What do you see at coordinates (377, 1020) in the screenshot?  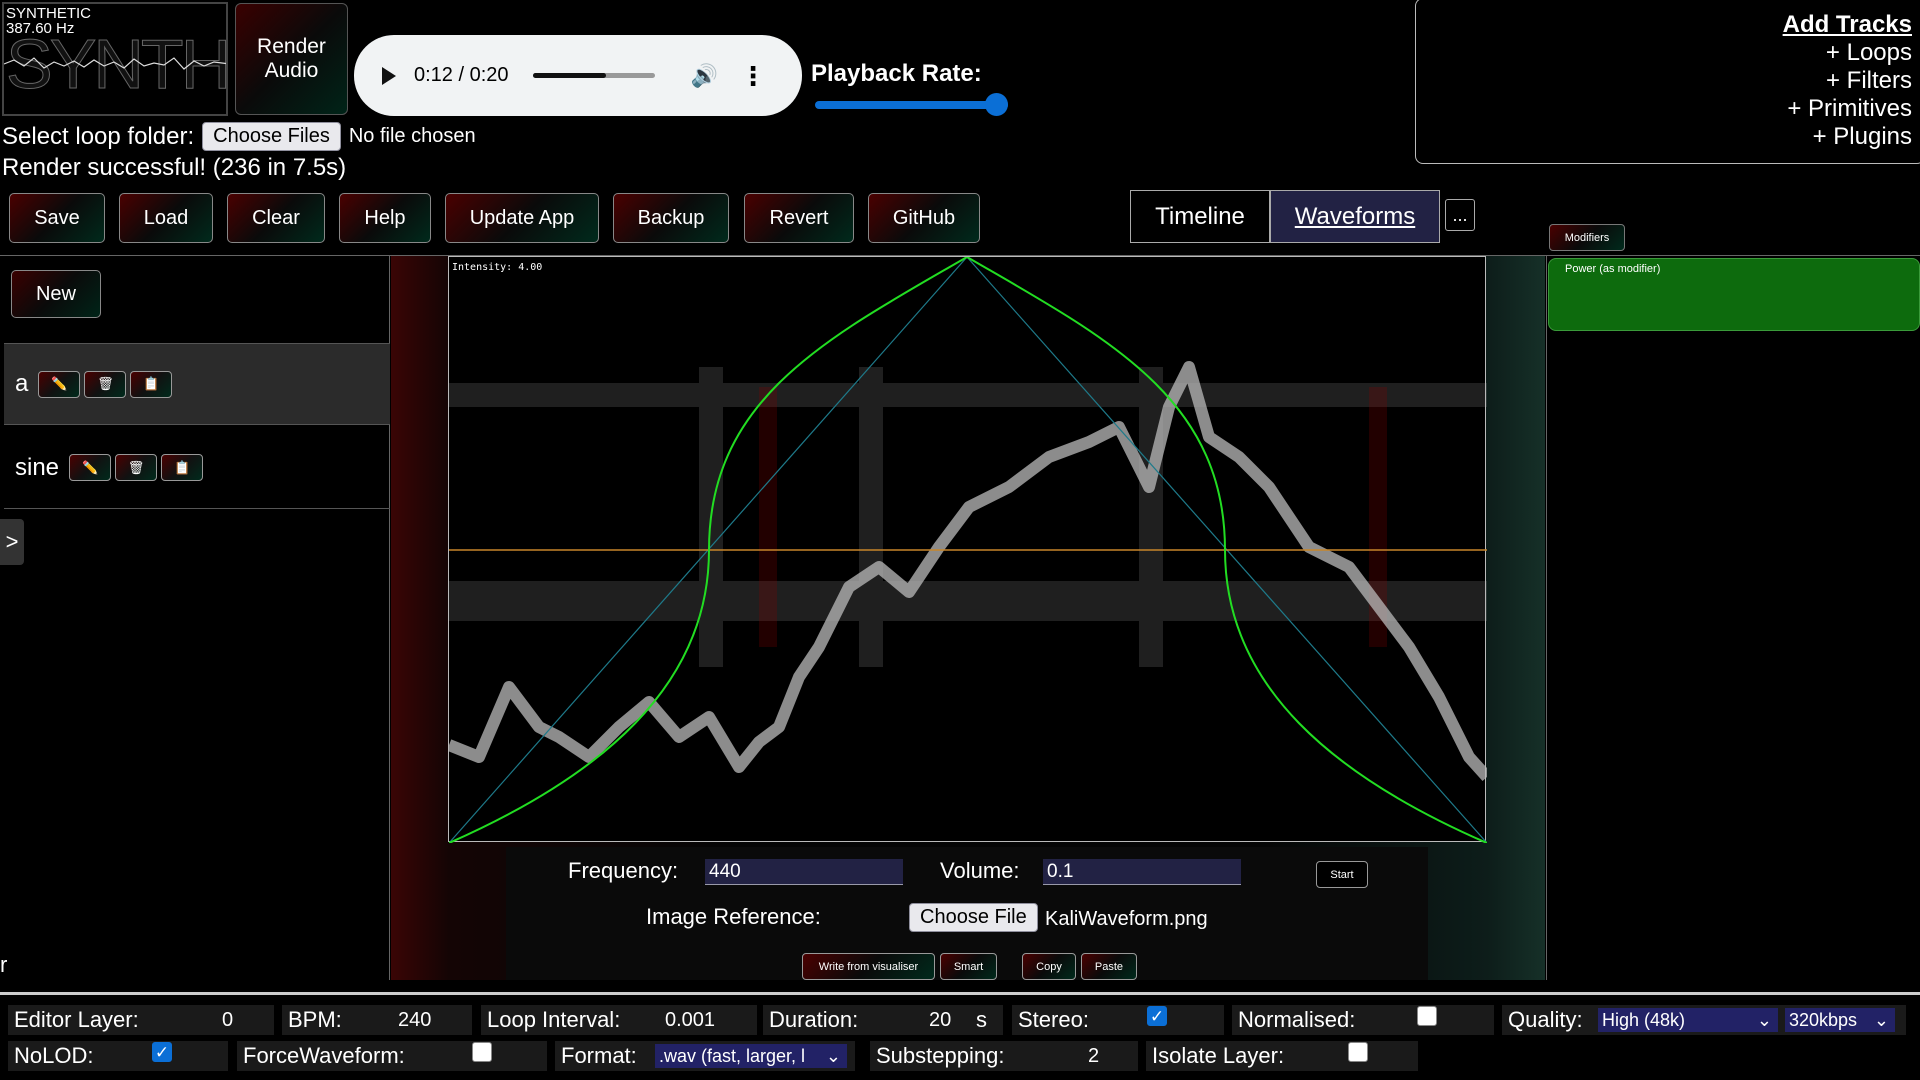 I see `bpm-field: BPM: 240` at bounding box center [377, 1020].